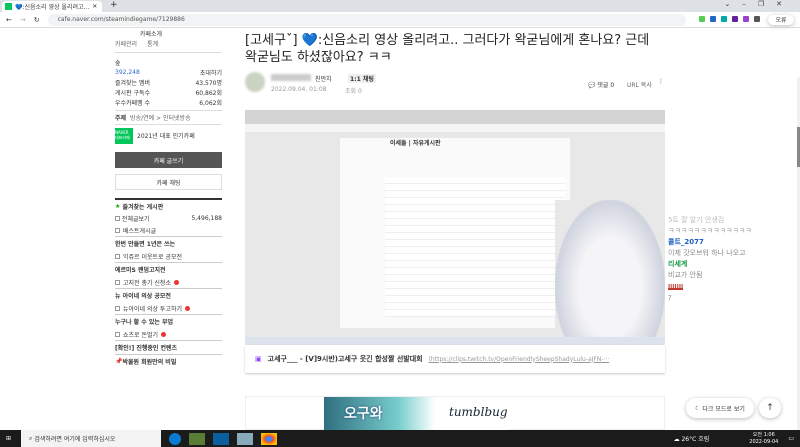 The image size is (800, 447). Describe the element at coordinates (255, 82) in the screenshot. I see `avatar` at that location.